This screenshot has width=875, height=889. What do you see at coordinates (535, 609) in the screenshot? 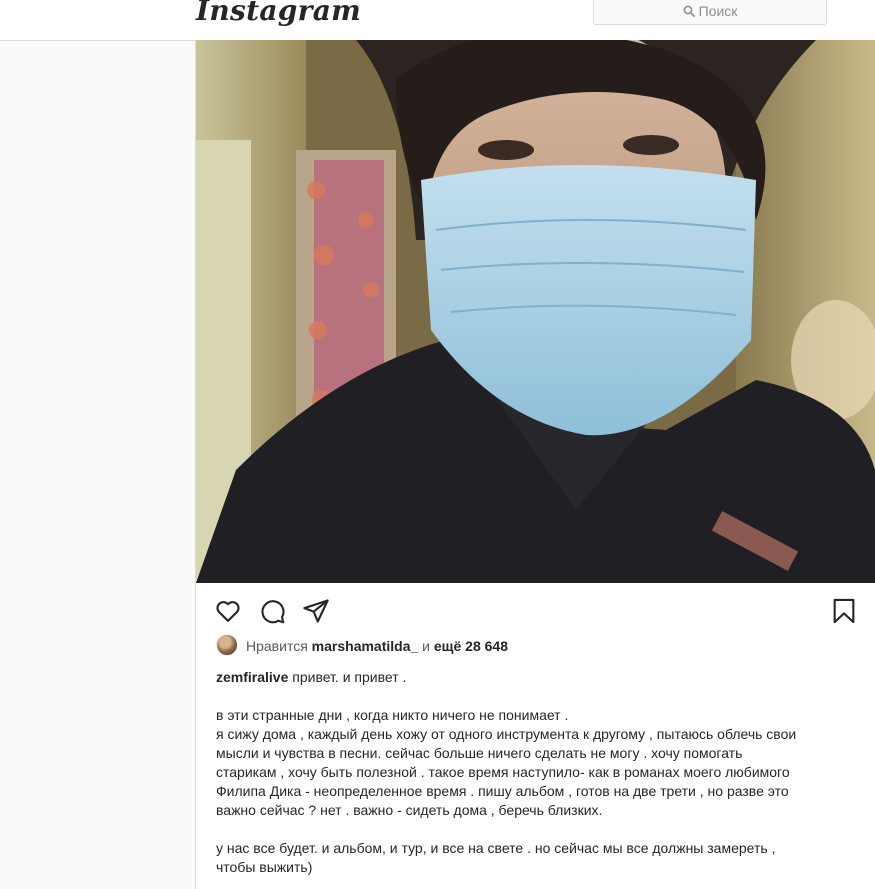
I see `post-actions-bar` at bounding box center [535, 609].